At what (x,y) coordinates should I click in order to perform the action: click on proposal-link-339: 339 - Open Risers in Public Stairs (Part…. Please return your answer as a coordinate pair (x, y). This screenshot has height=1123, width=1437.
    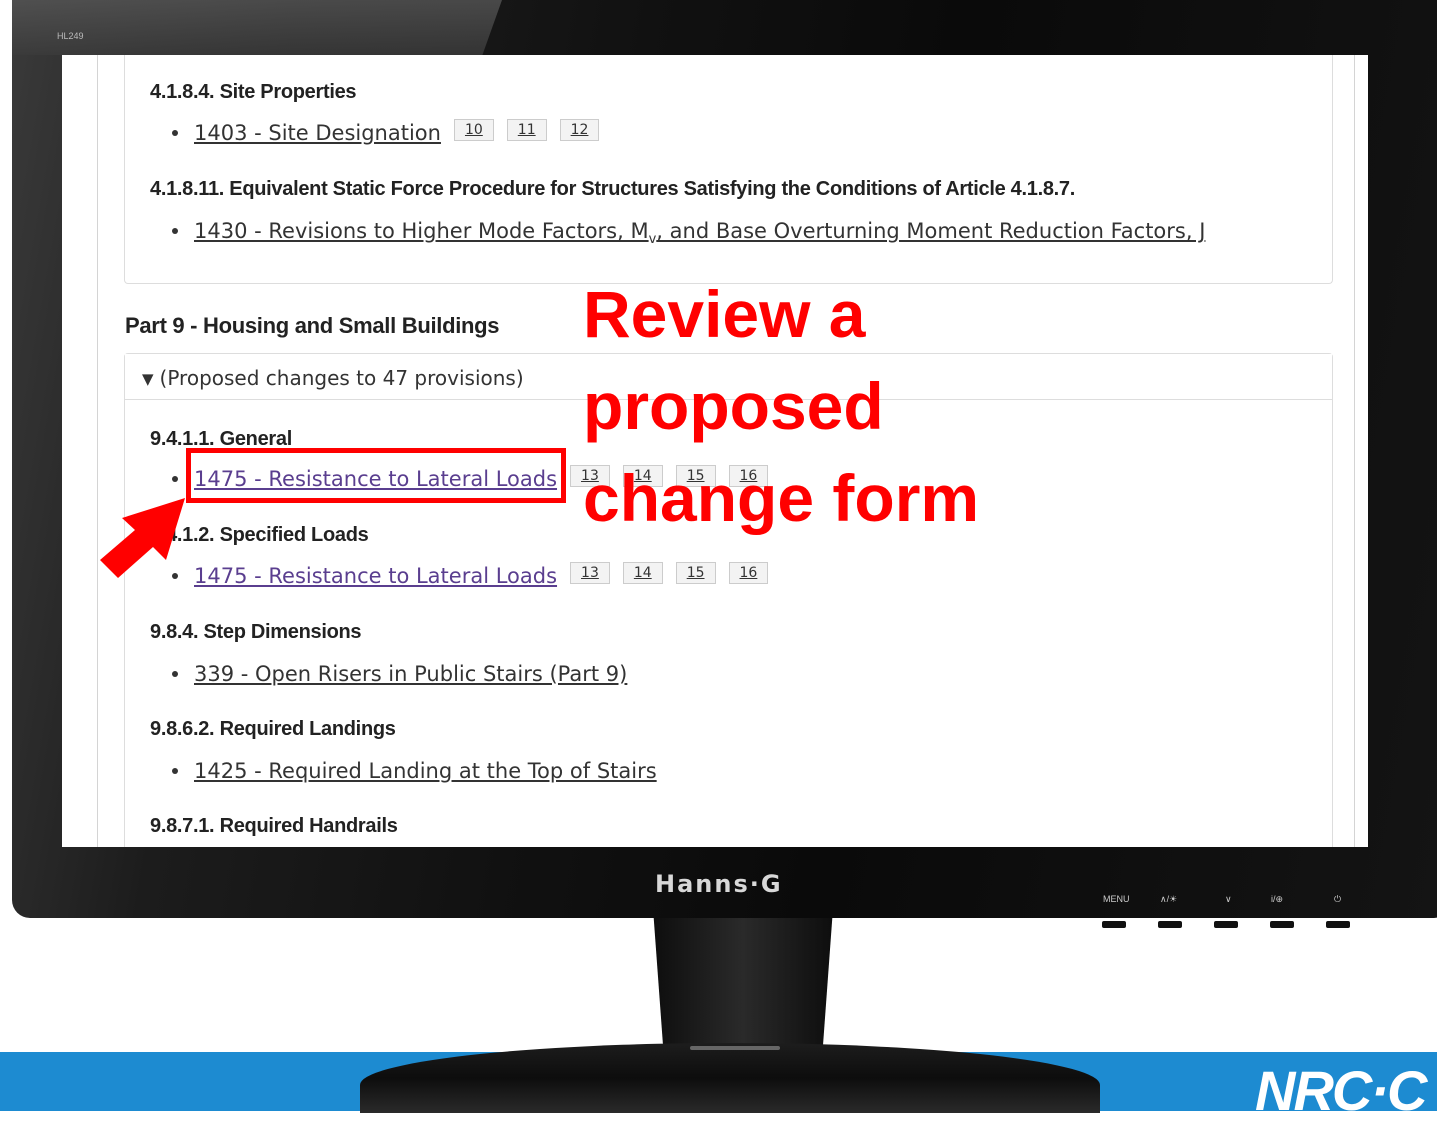
    Looking at the image, I should click on (410, 674).